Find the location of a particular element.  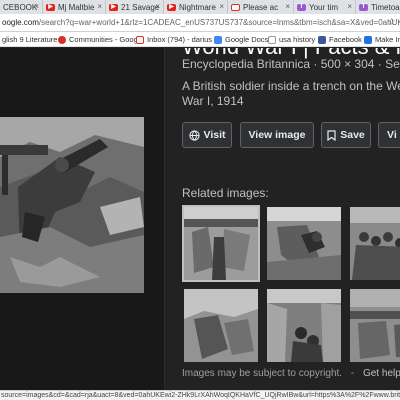

tab-gmail: Please ac × is located at coordinates (261, 7).